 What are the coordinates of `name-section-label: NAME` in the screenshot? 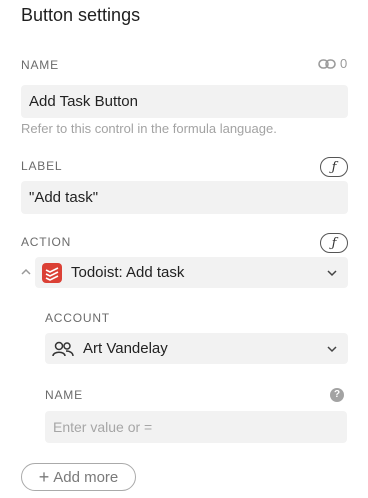 It's located at (40, 65).